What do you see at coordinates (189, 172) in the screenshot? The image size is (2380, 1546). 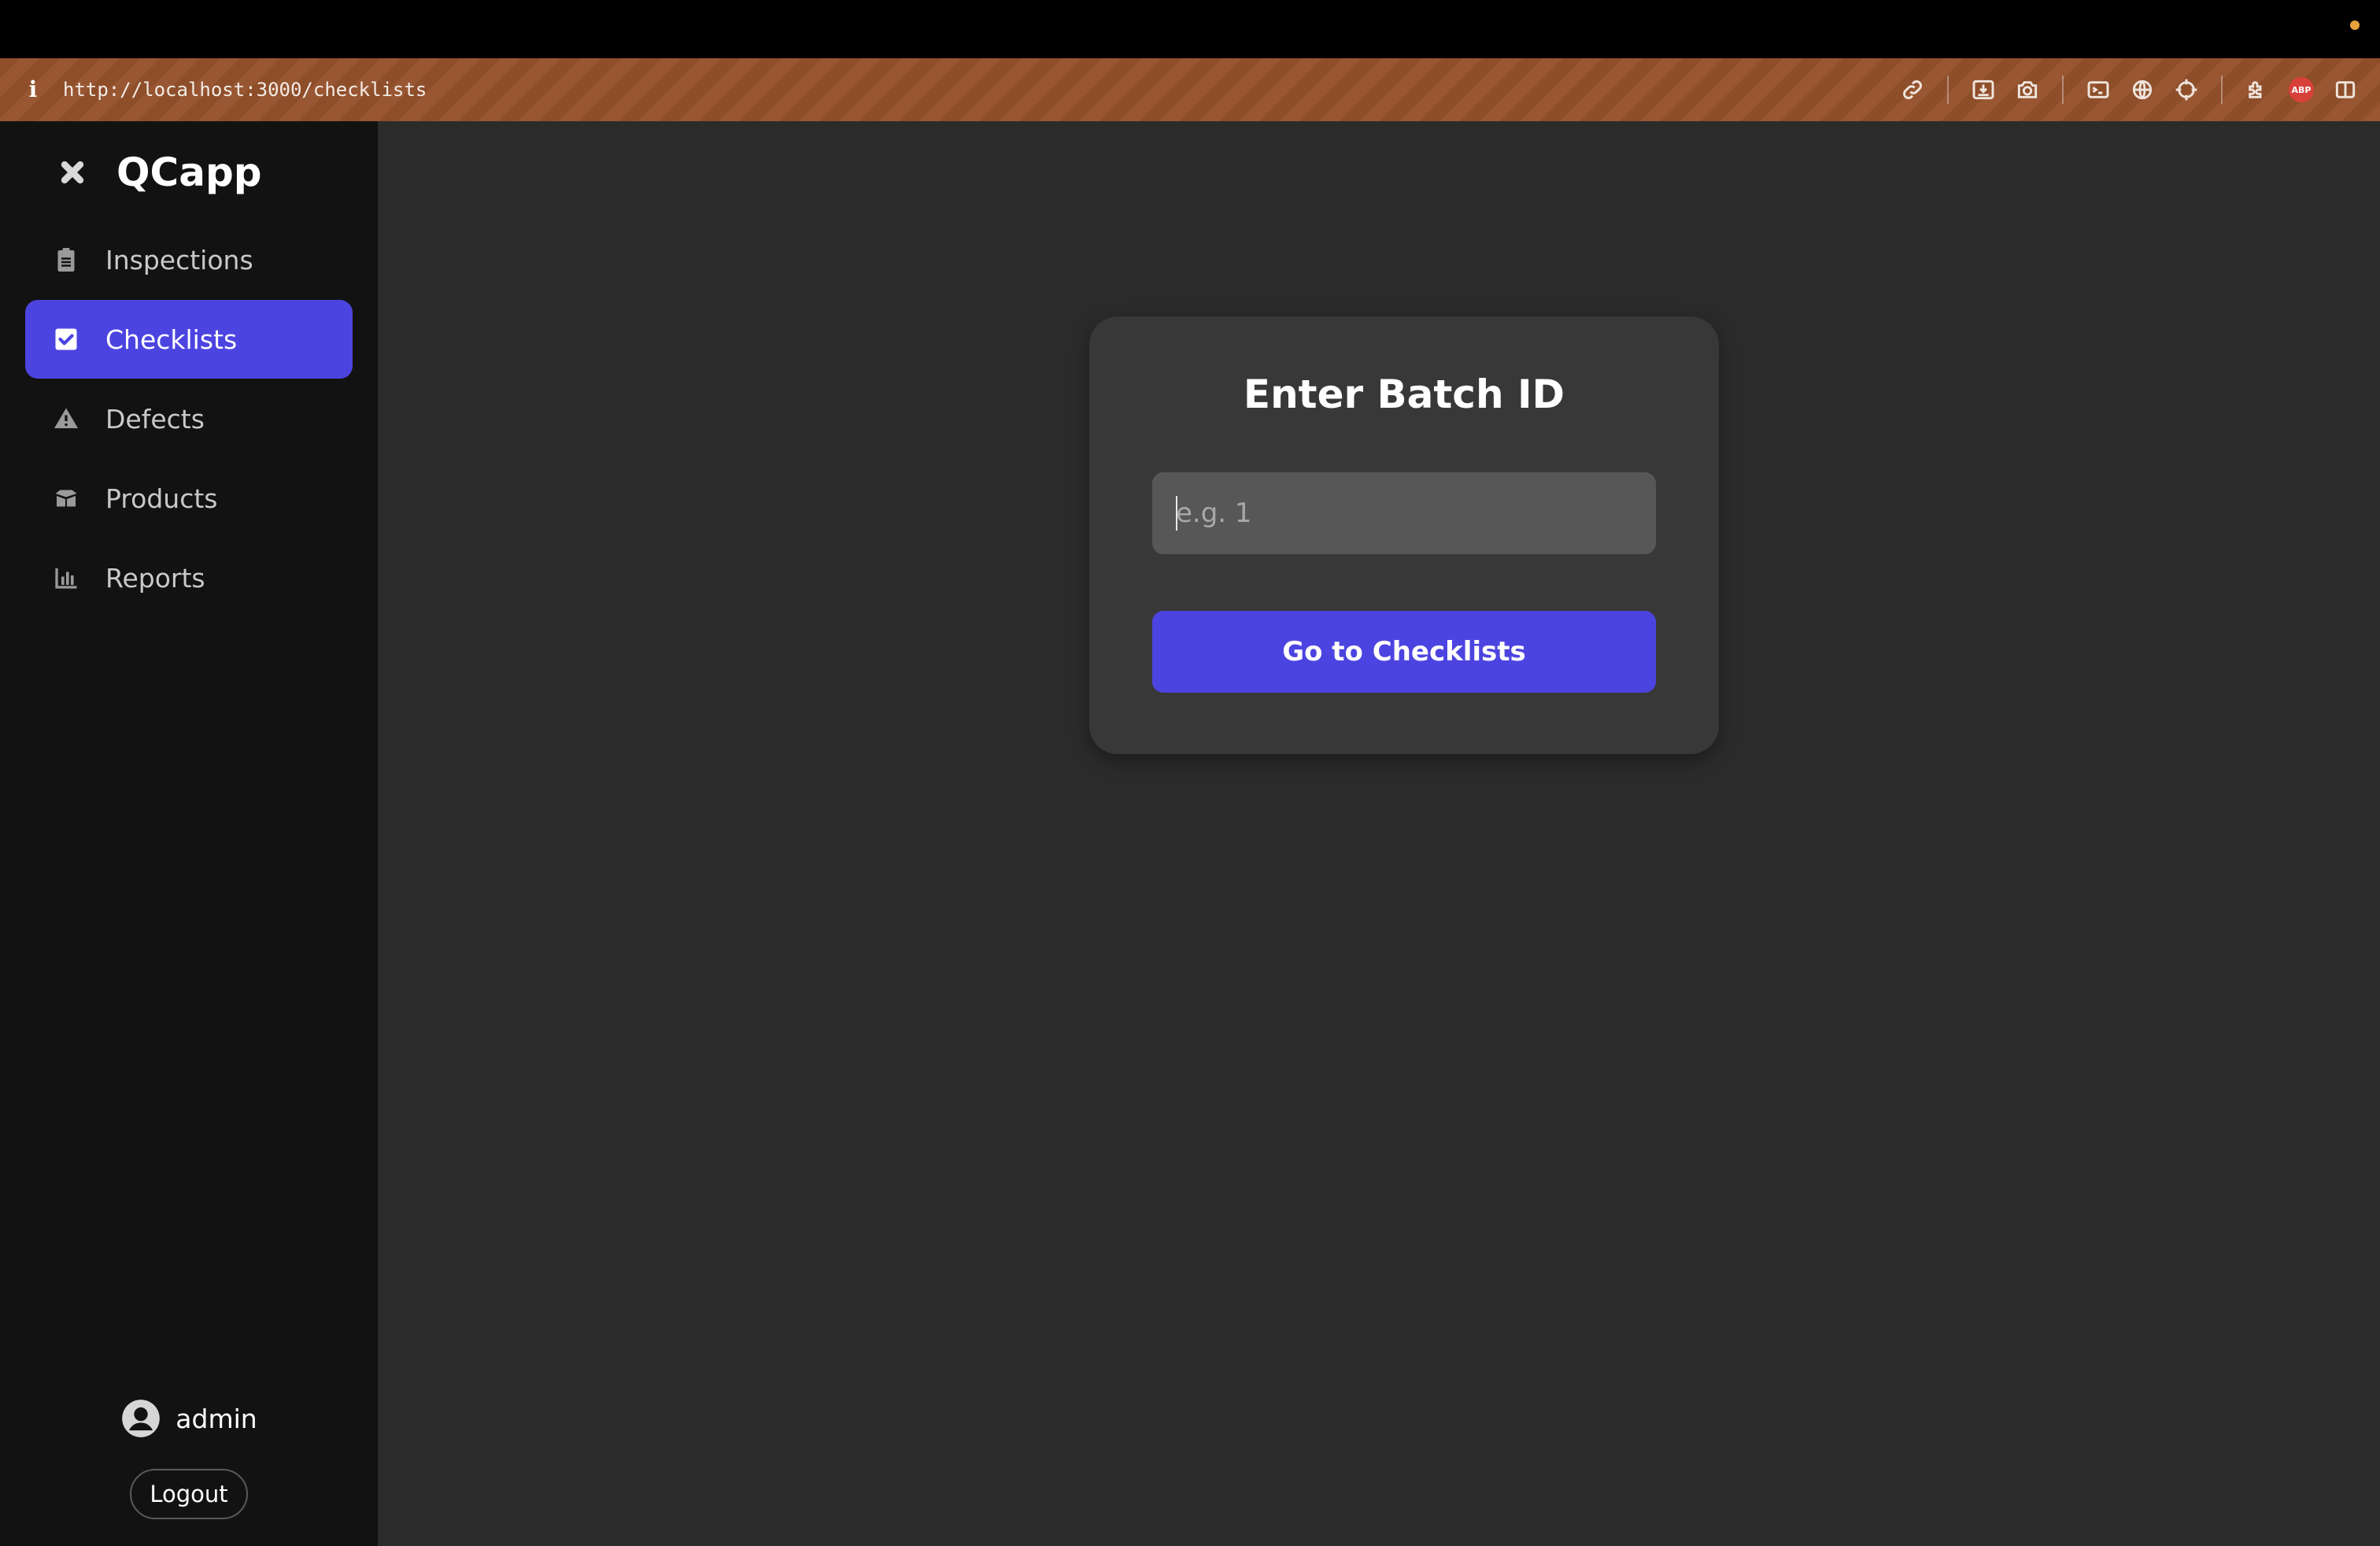 I see `app-title: QCapp` at bounding box center [189, 172].